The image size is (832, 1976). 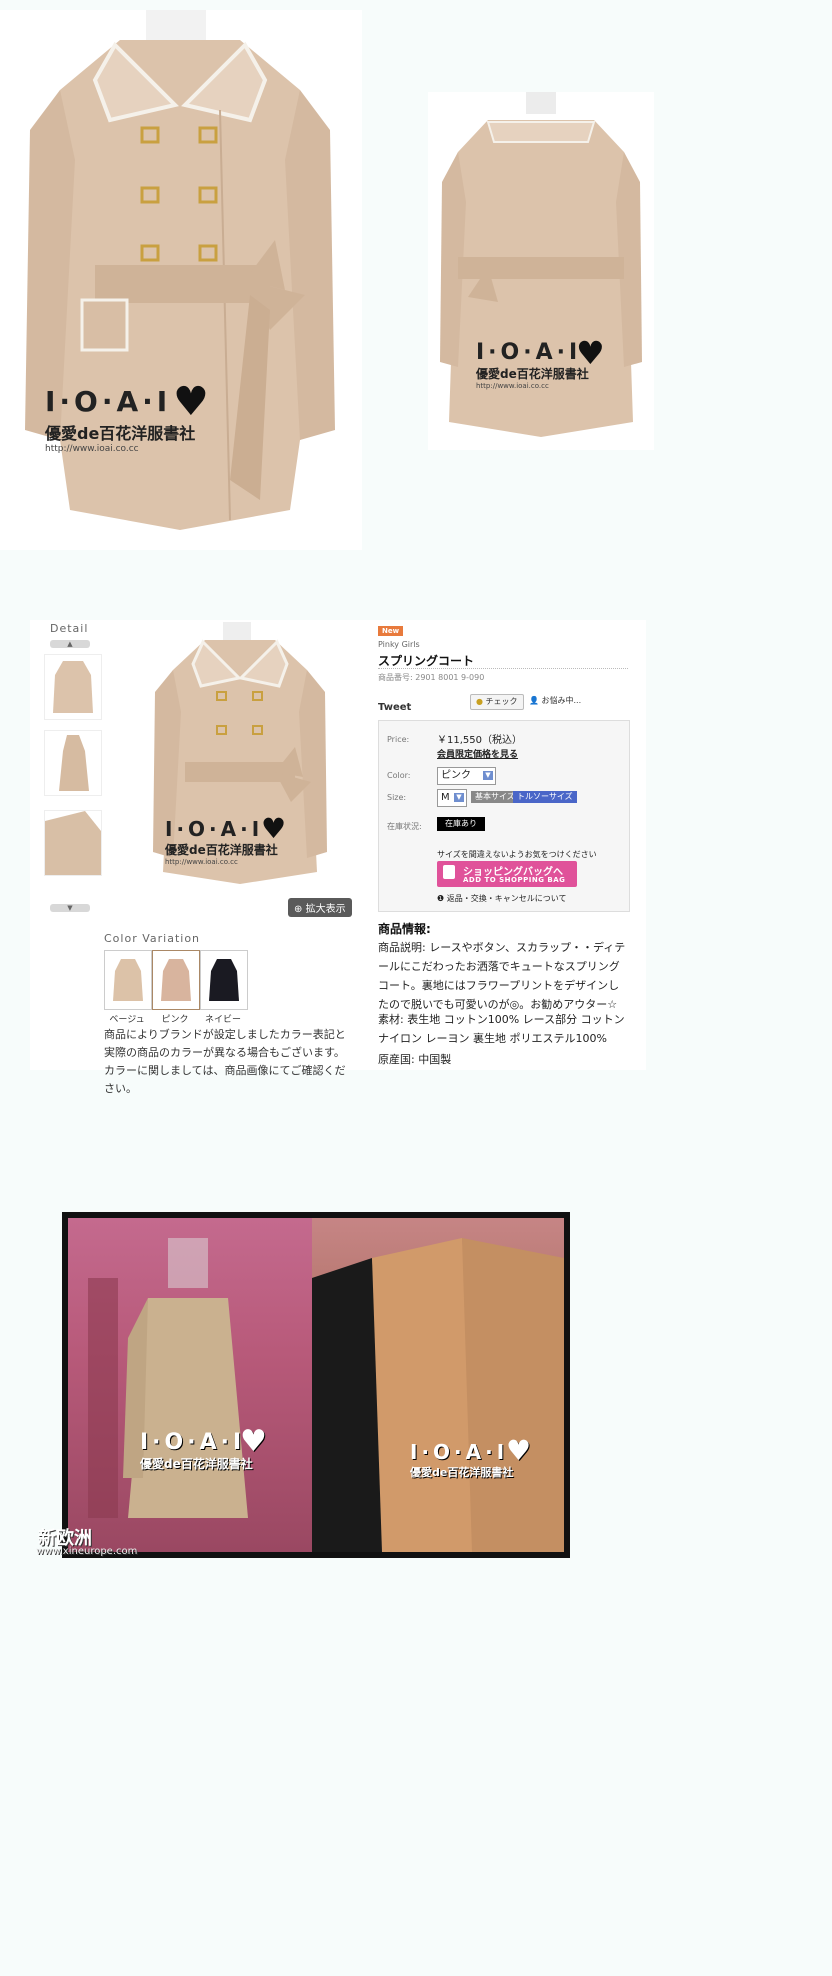 I want to click on color-swatch-navy, so click(x=224, y=980).